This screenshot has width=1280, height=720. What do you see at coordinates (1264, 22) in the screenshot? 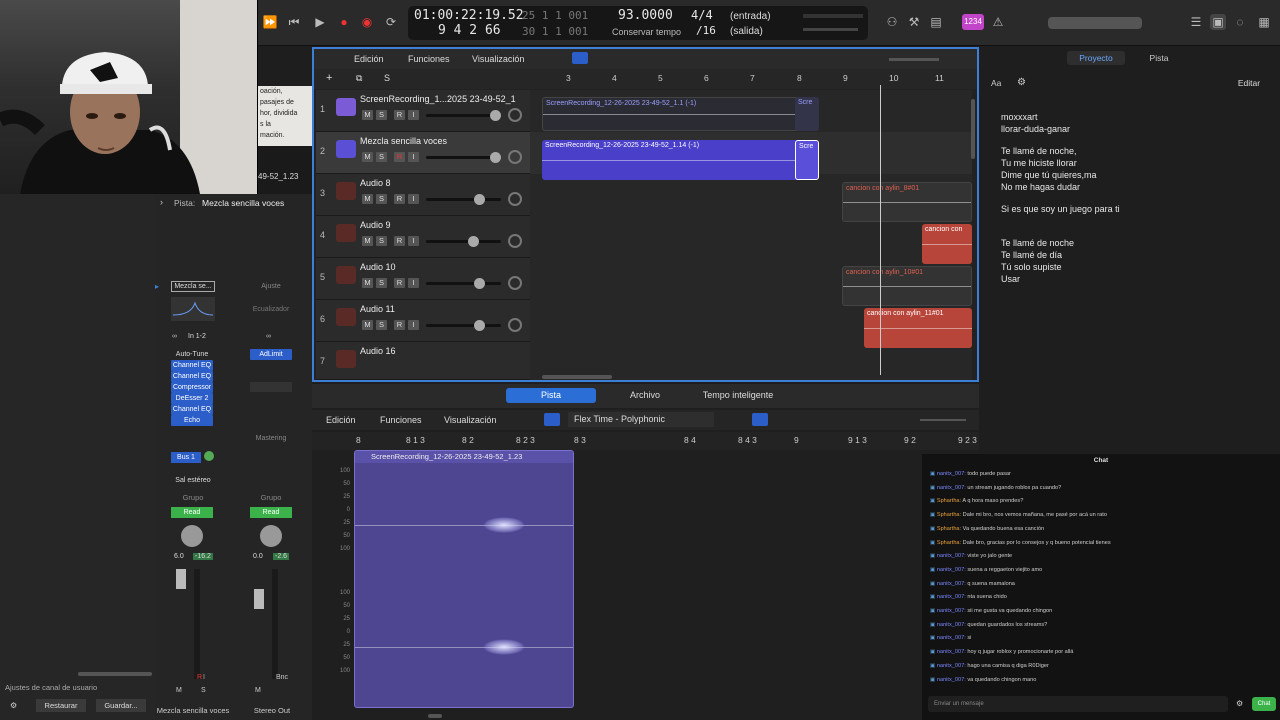
I see `browser-icon: ▦` at bounding box center [1264, 22].